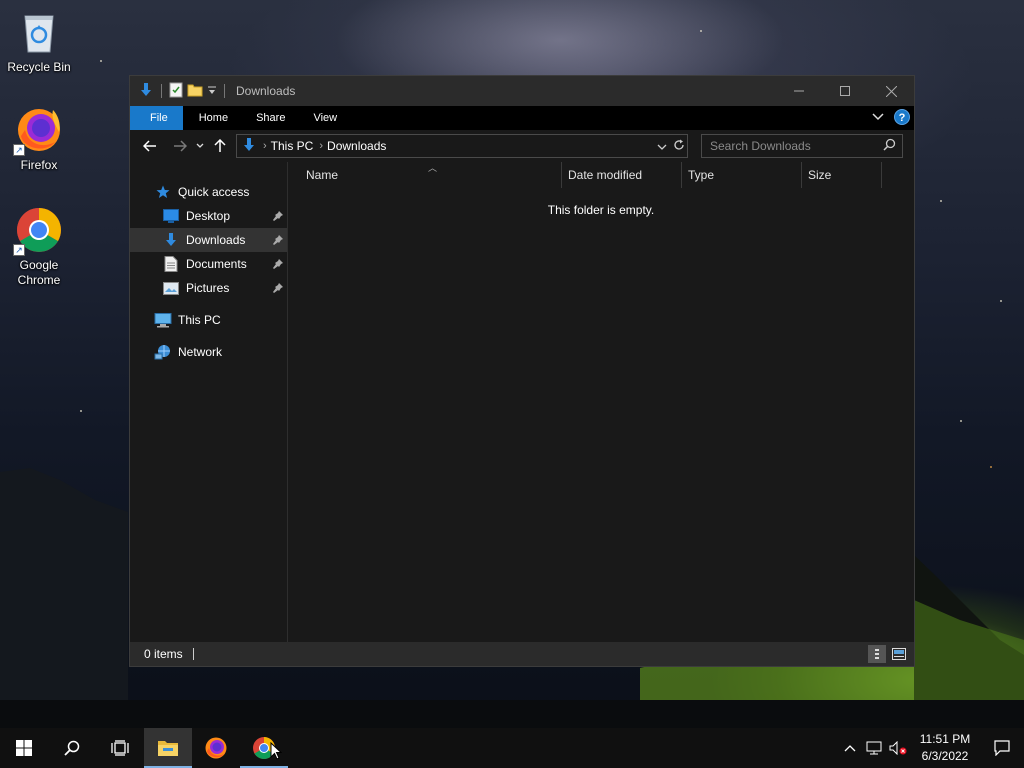 Image resolution: width=1024 pixels, height=768 pixels. What do you see at coordinates (877, 654) in the screenshot?
I see `details-view-button` at bounding box center [877, 654].